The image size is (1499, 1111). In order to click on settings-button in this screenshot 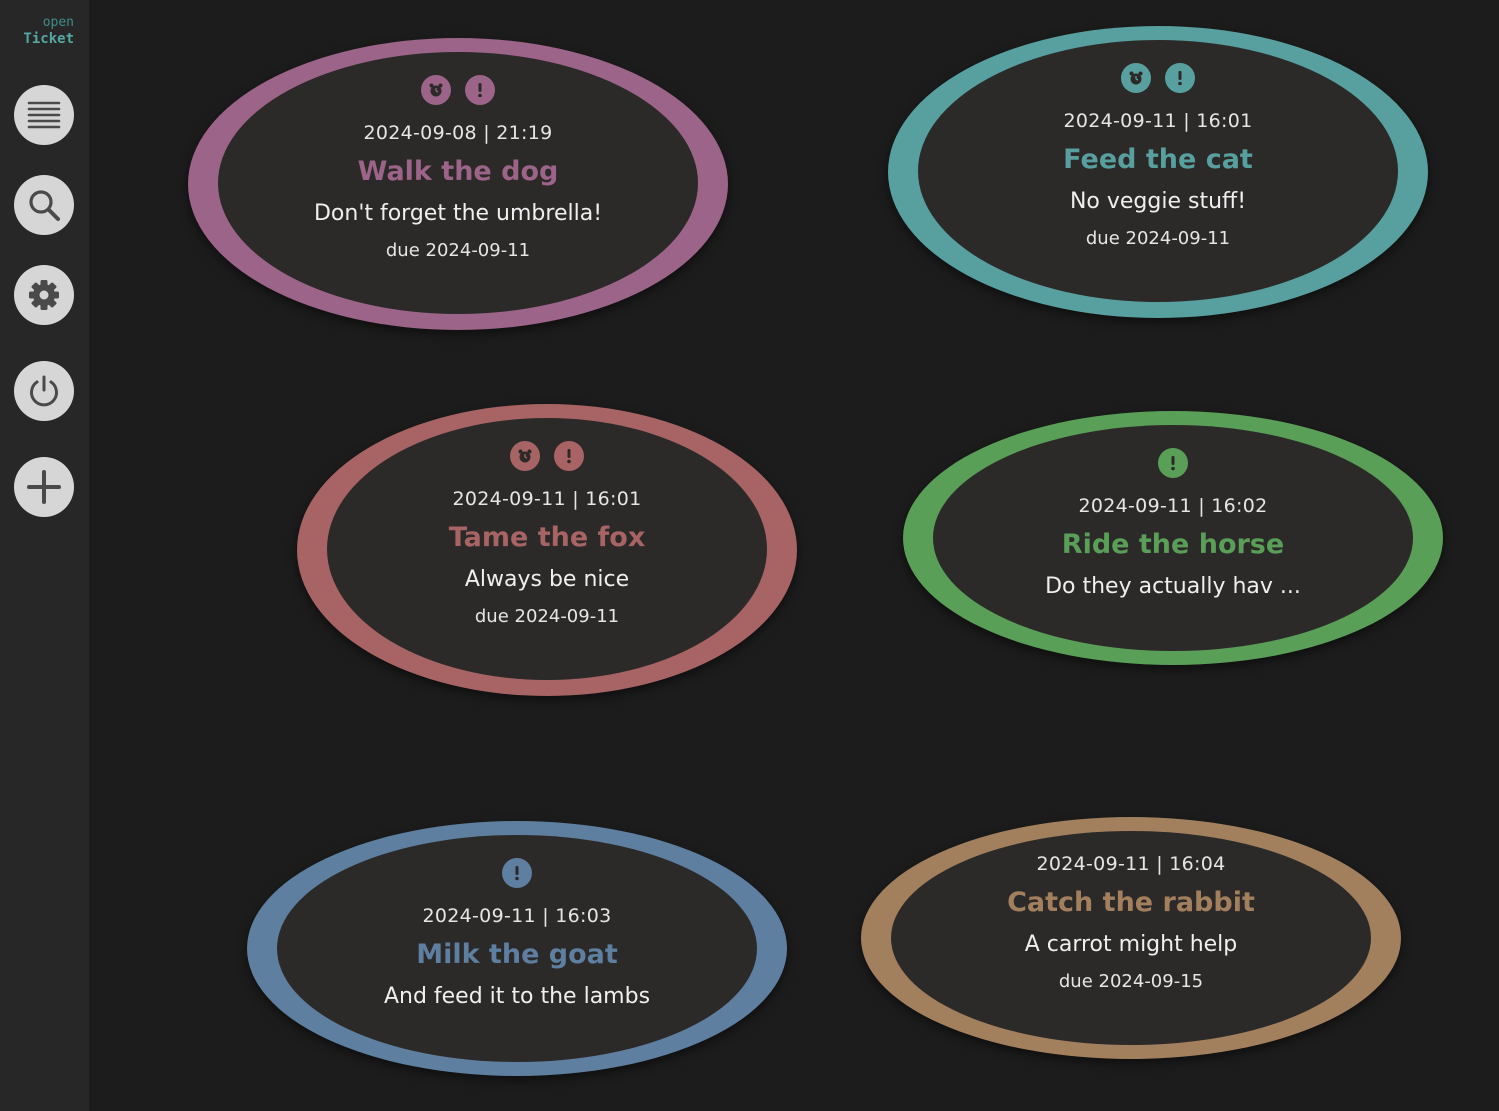, I will do `click(44, 295)`.